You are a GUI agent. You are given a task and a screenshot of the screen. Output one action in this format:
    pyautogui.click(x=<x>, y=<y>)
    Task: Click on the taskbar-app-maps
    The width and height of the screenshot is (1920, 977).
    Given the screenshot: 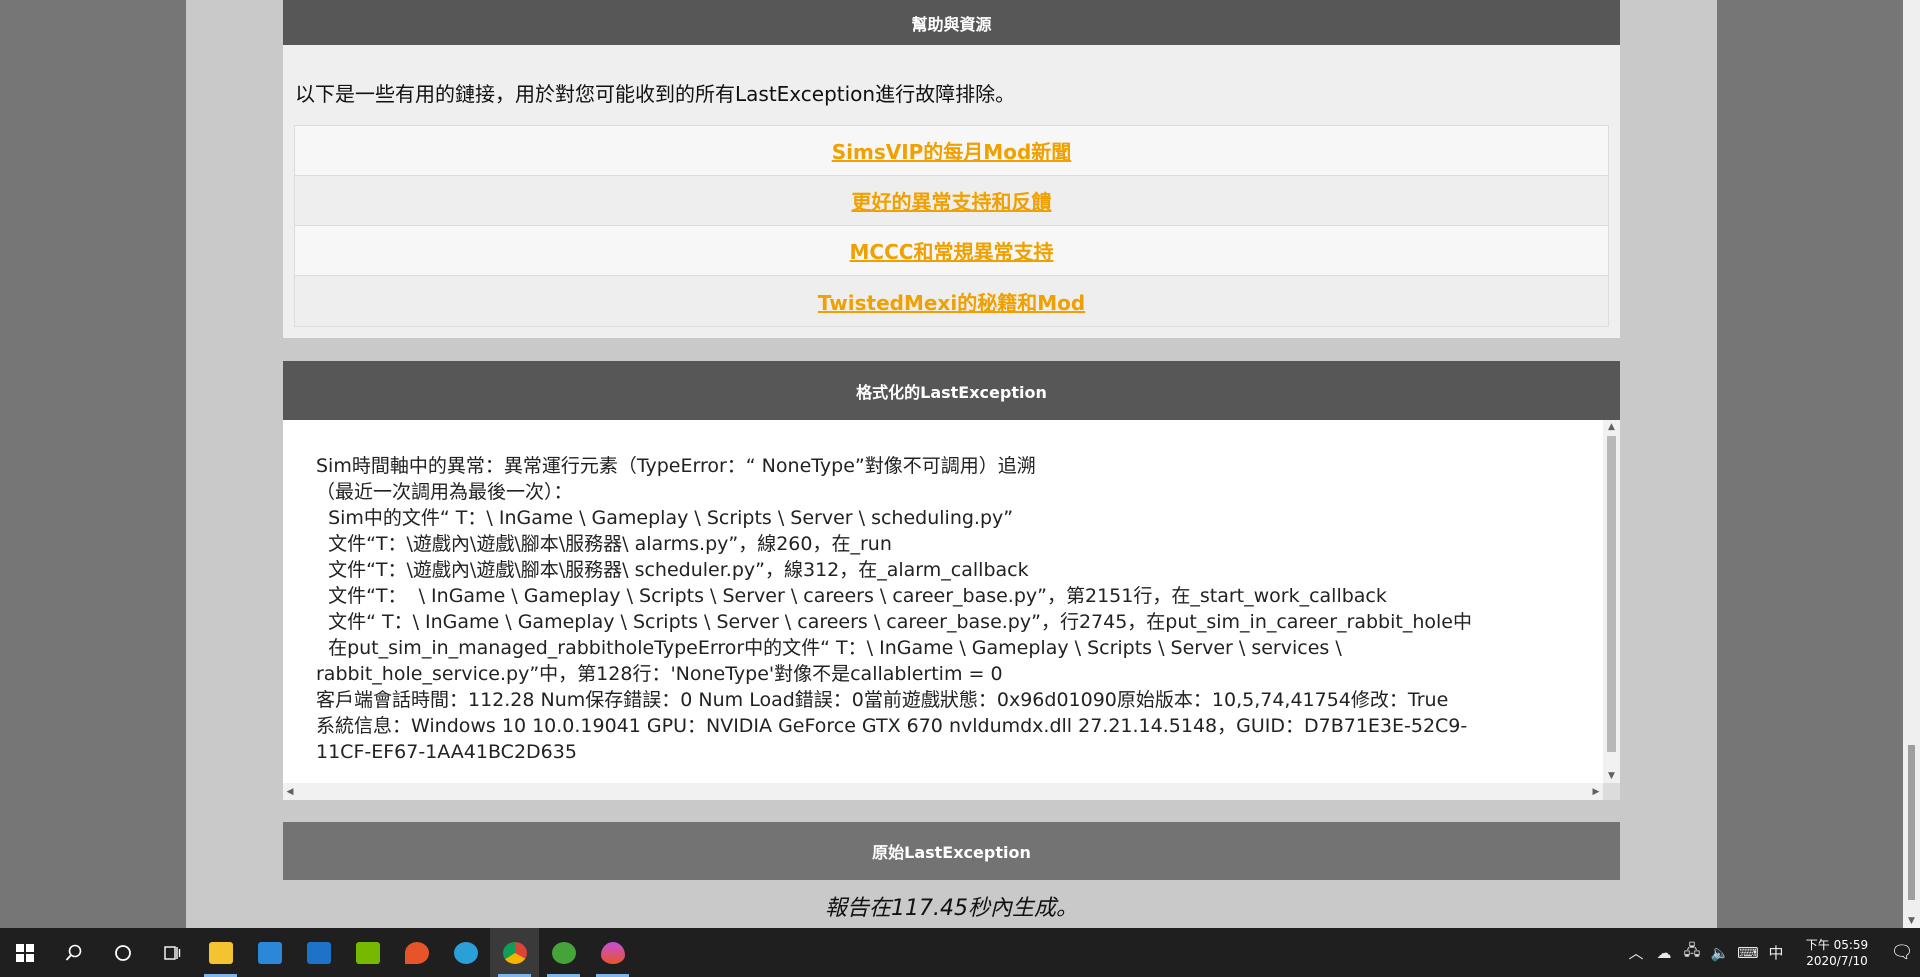 What is the action you would take?
    pyautogui.click(x=416, y=952)
    